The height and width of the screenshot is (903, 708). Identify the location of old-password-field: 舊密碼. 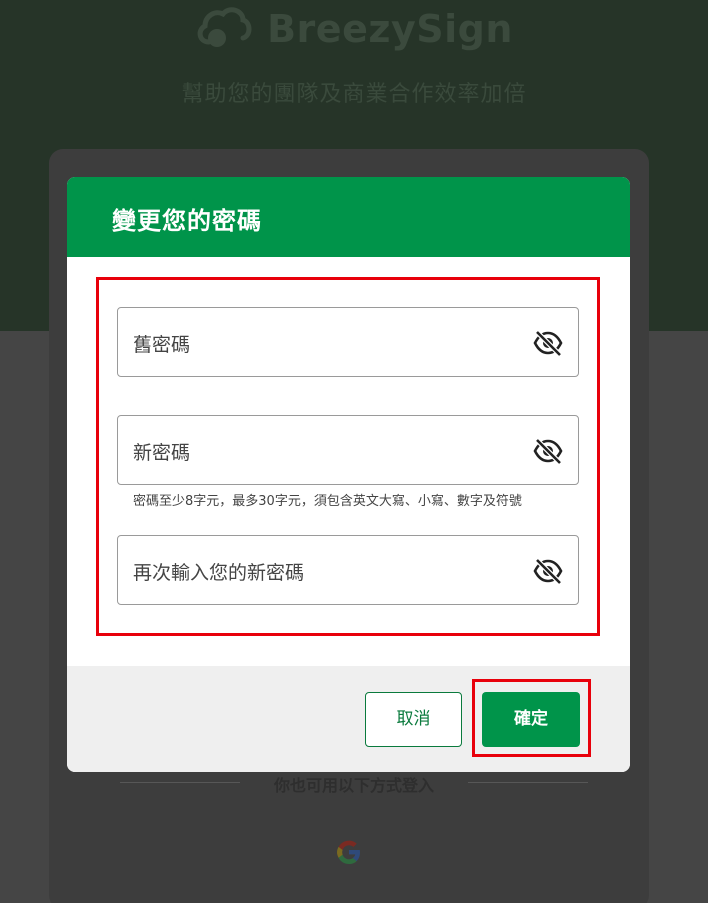
(348, 342).